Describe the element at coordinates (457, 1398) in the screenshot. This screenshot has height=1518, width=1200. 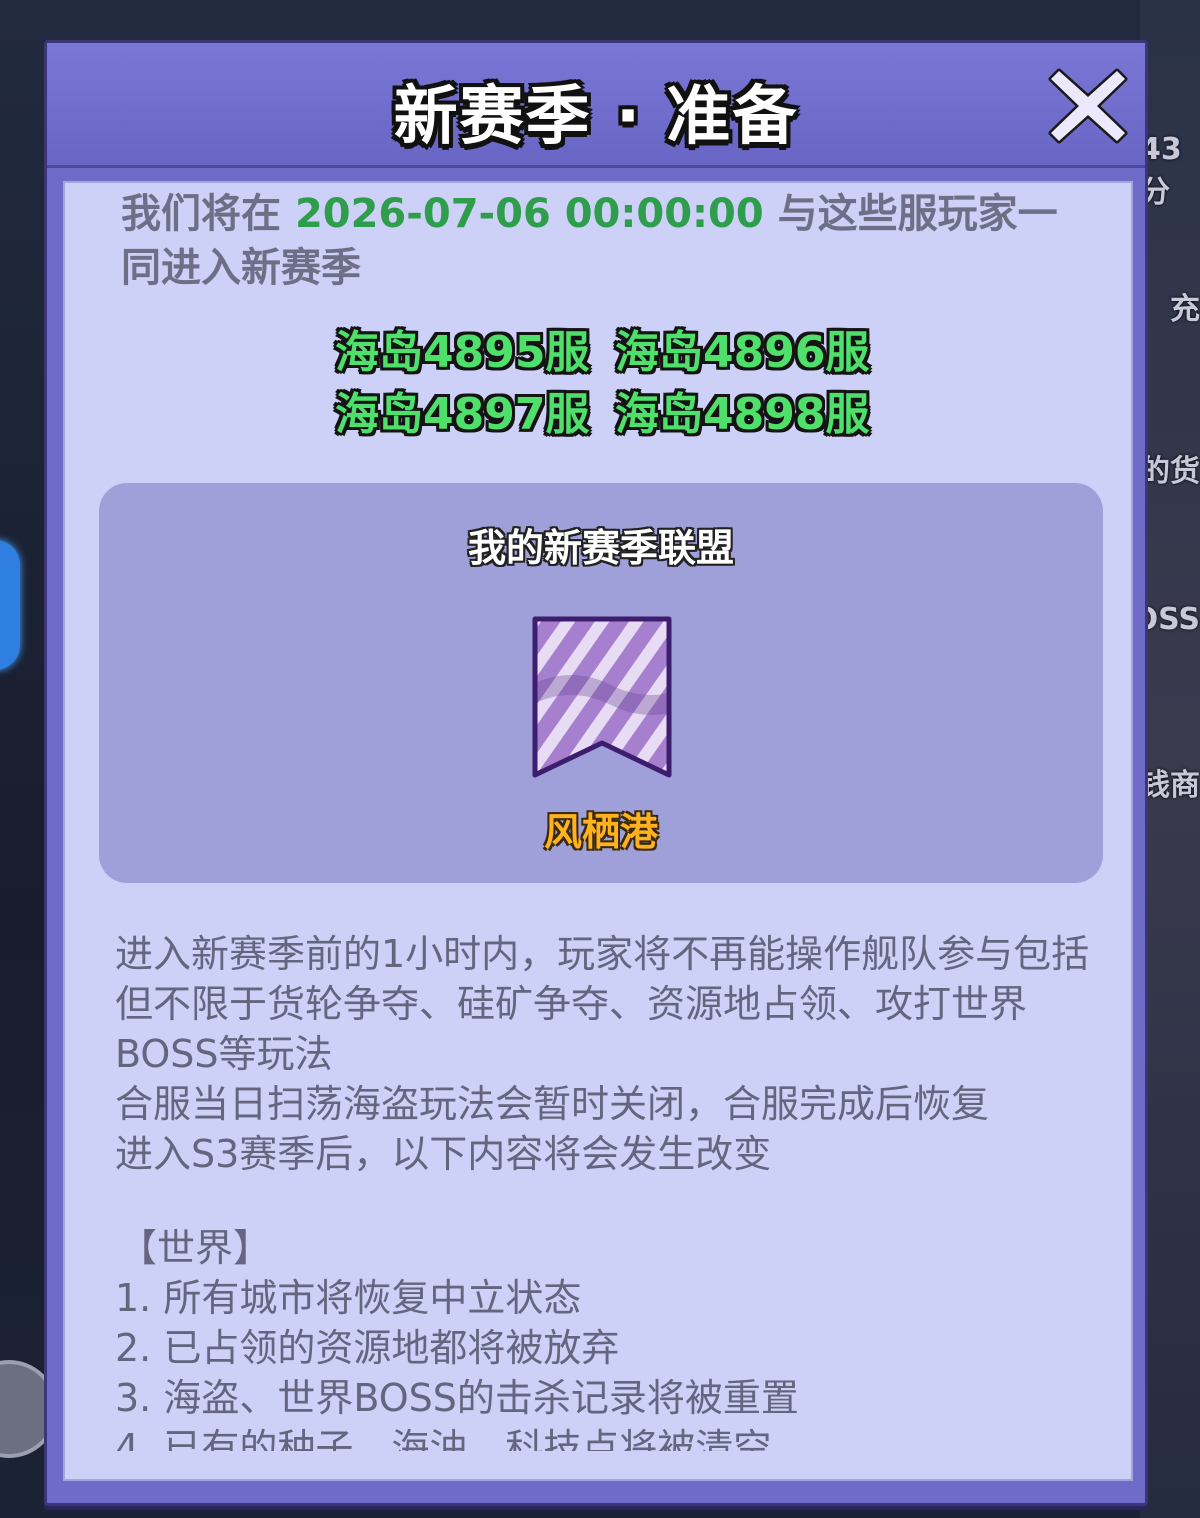
I see `list-item: 3. 海盗、世界BOSS的击杀记录将被重置` at that location.